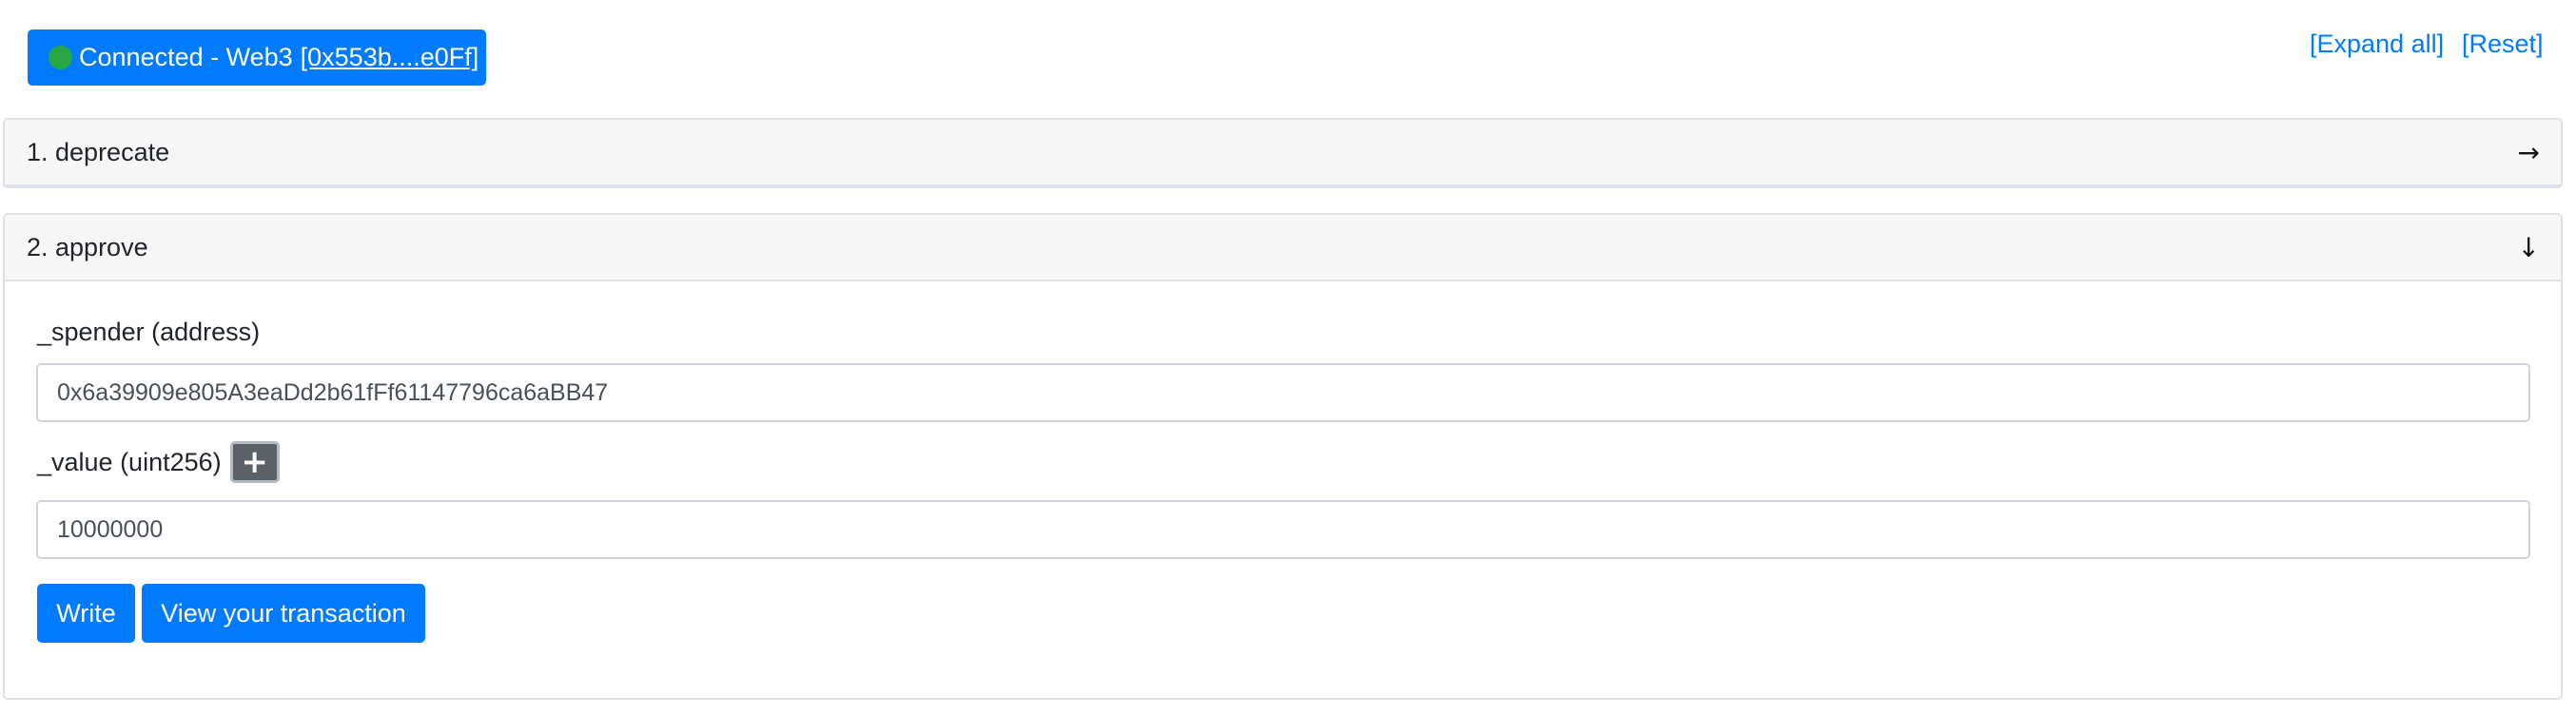 This screenshot has width=2576, height=715. Describe the element at coordinates (98, 151) in the screenshot. I see `function-title: 1. deprecate` at that location.